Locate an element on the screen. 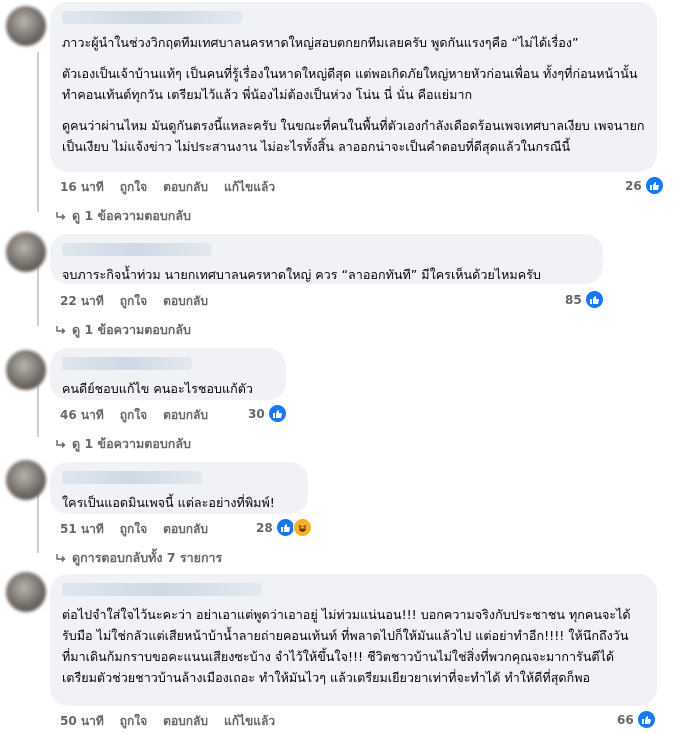  comment-actions: 16 นาที ถูกใจ ตอบกลับ แก้ไขแล้ว is located at coordinates (167, 187).